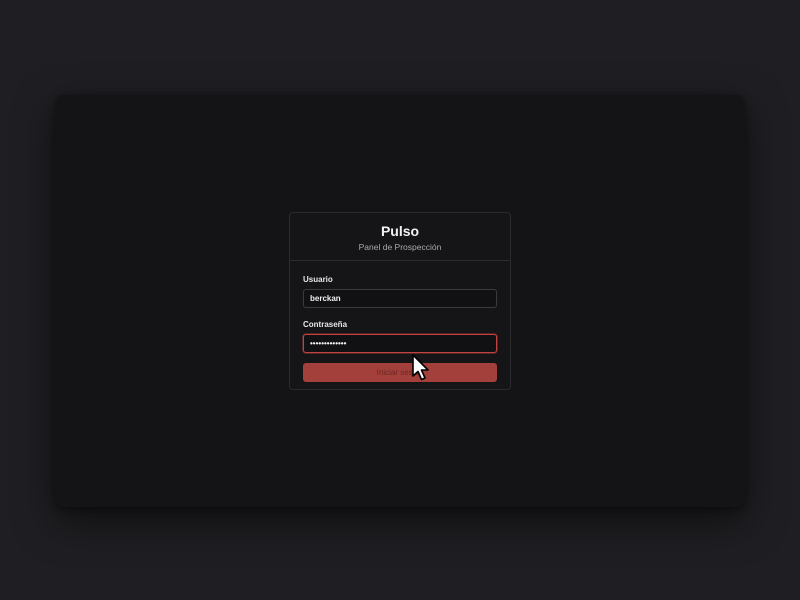  What do you see at coordinates (325, 324) in the screenshot?
I see `password-label: Contraseña` at bounding box center [325, 324].